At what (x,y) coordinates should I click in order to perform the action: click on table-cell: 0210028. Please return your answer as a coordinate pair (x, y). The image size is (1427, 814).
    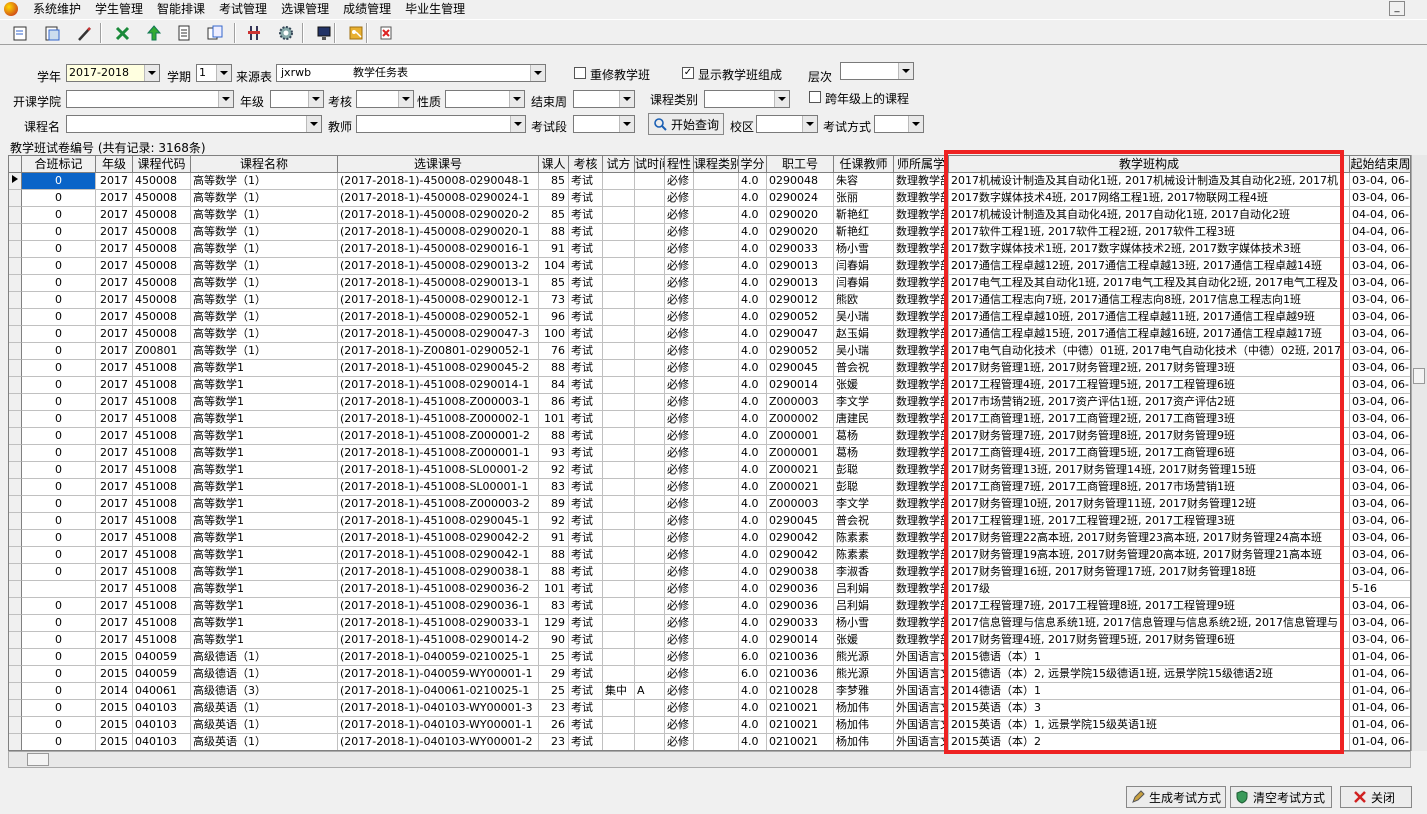
    Looking at the image, I should click on (800, 691).